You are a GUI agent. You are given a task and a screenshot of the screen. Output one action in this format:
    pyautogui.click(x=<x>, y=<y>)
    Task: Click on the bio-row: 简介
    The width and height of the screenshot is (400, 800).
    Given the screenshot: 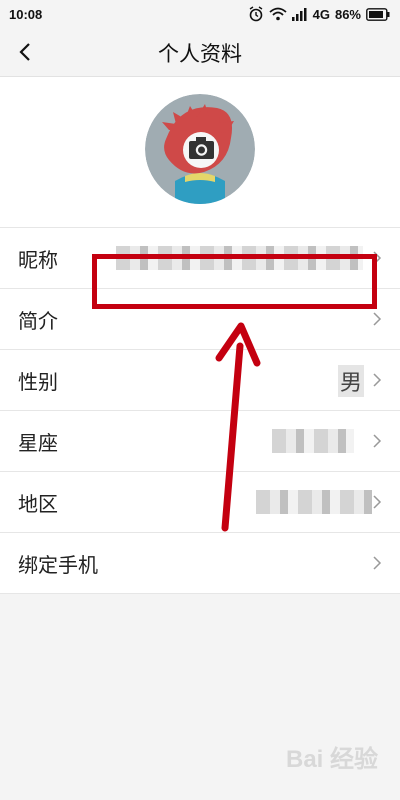 What is the action you would take?
    pyautogui.click(x=200, y=319)
    